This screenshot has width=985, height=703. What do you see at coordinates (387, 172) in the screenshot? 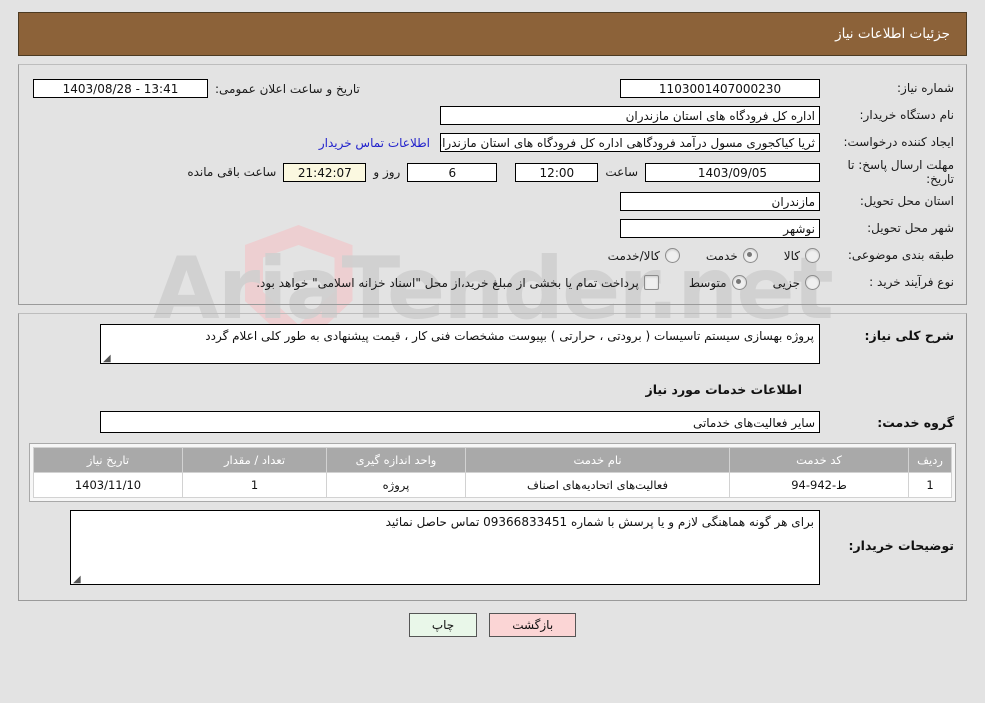
I see `remaining-days-label: روز و` at bounding box center [387, 172].